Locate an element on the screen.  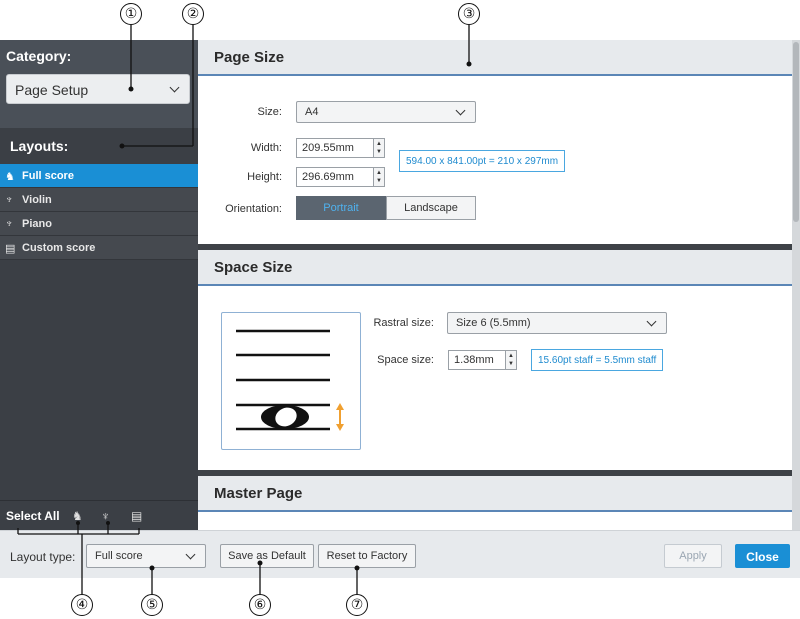
size-value: A4 is located at coordinates (312, 112).